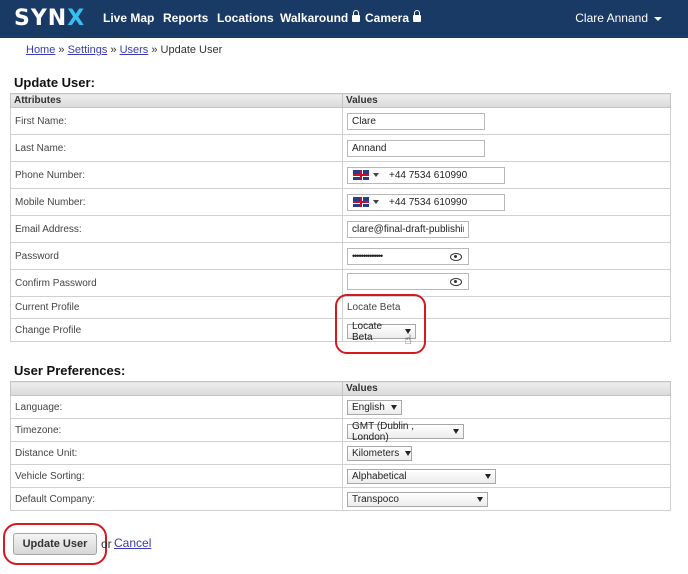  I want to click on vehicle-sorting-select: Alphabetical, so click(421, 476).